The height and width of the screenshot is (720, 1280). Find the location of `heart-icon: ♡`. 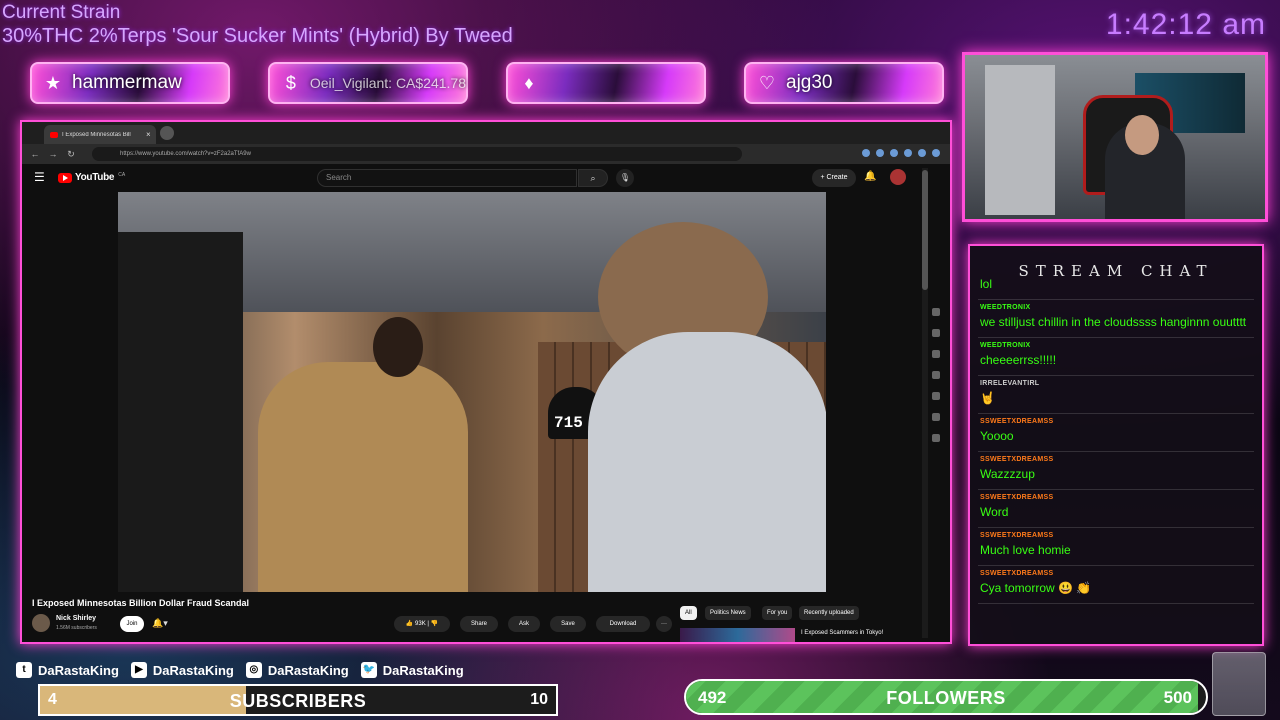

heart-icon: ♡ is located at coordinates (767, 83).